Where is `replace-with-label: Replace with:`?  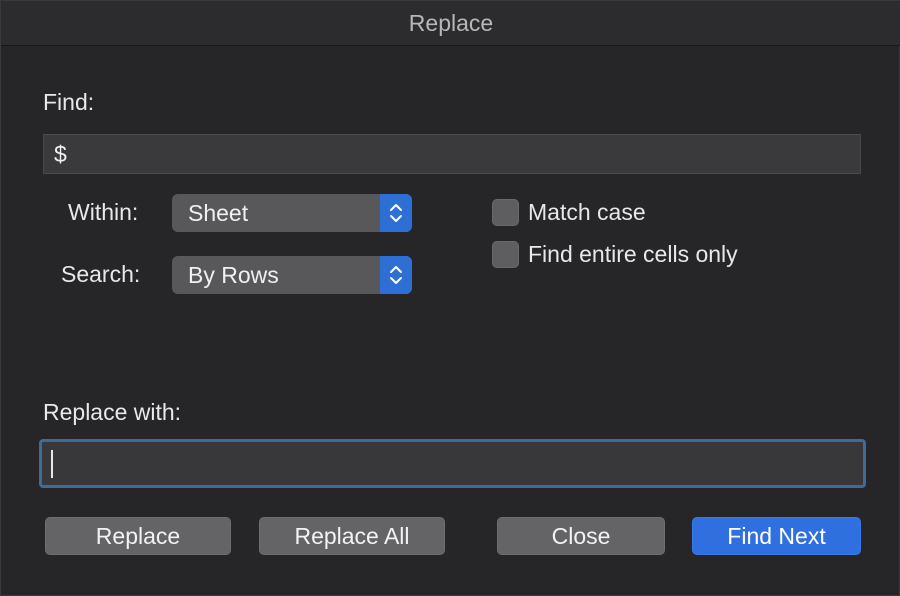
replace-with-label: Replace with: is located at coordinates (112, 412).